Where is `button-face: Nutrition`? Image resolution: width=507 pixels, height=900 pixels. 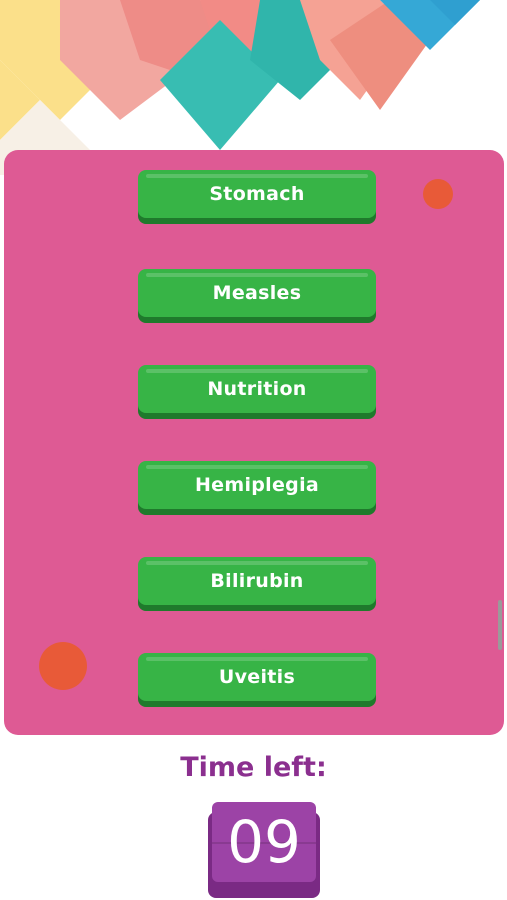 button-face: Nutrition is located at coordinates (257, 389).